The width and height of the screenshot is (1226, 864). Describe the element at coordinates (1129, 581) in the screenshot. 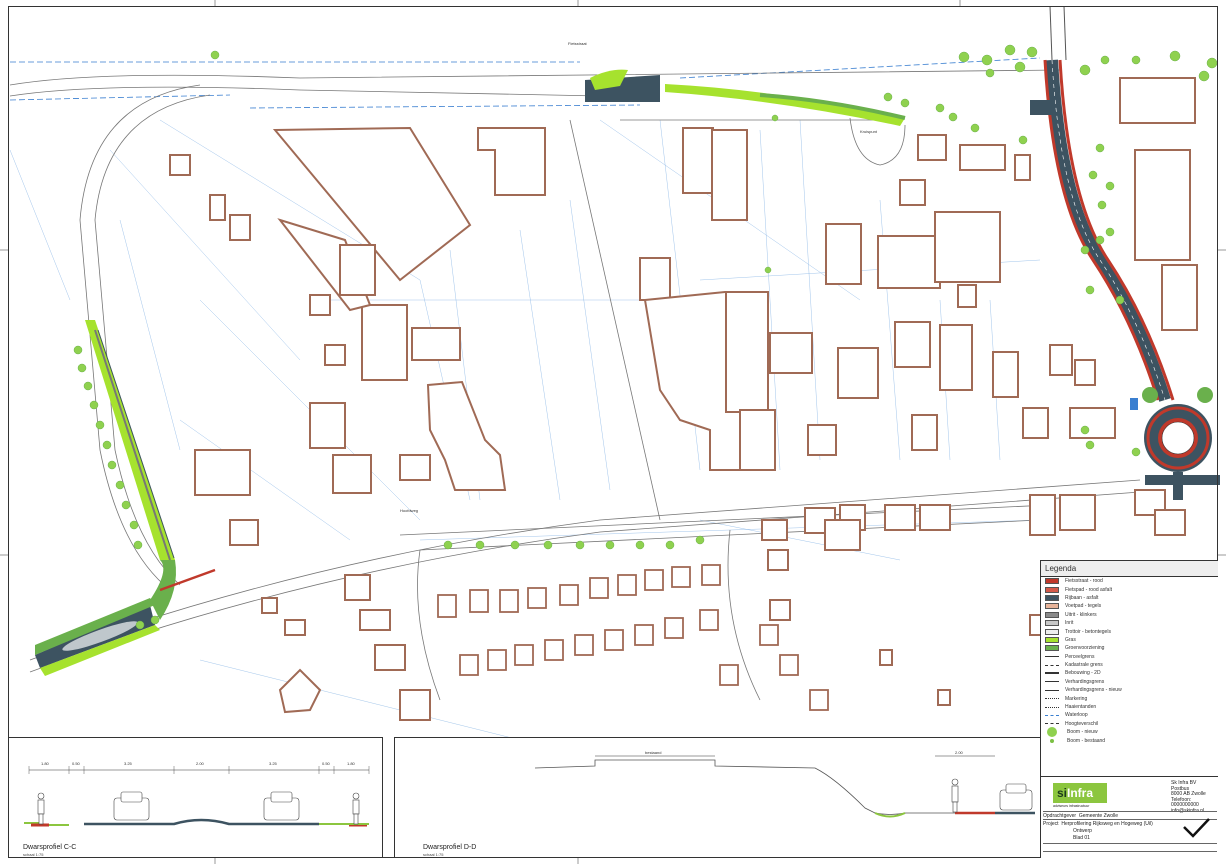

I see `legend-item: Fietsstraat - rood` at that location.